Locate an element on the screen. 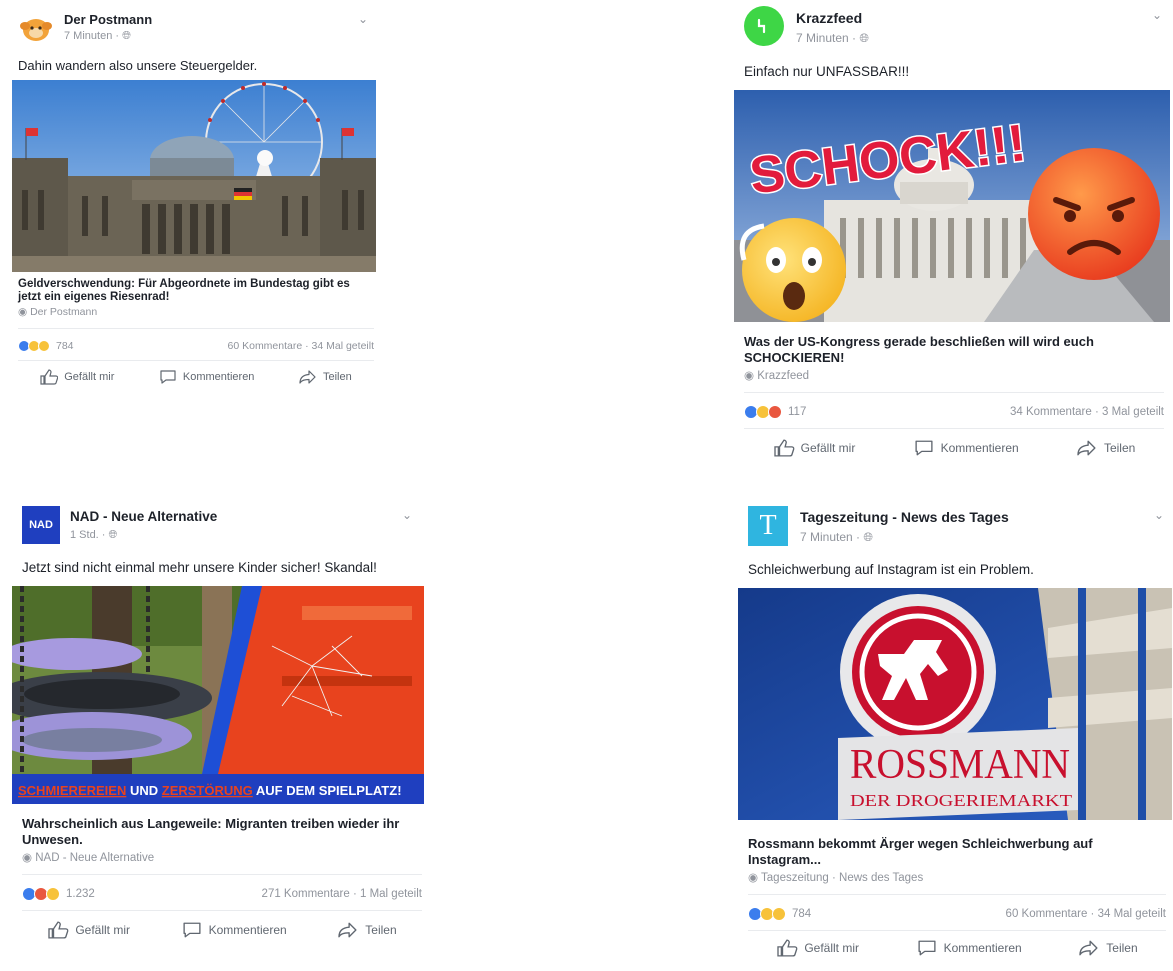 The height and width of the screenshot is (971, 1173). angry-reaction-icon is located at coordinates (775, 411).